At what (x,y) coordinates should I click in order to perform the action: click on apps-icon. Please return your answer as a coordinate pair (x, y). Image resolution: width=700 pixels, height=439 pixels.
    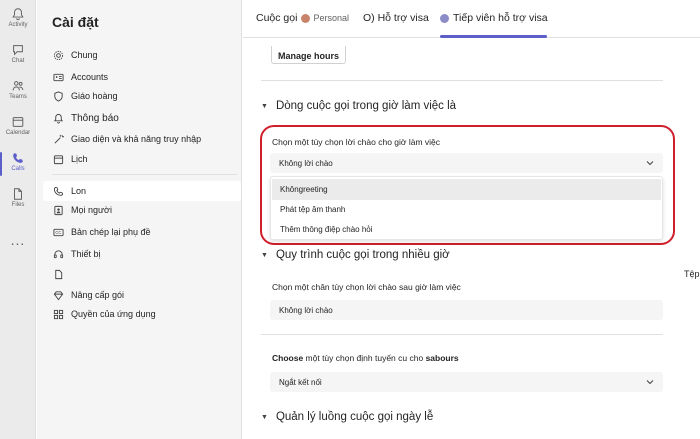
    Looking at the image, I should click on (58, 314).